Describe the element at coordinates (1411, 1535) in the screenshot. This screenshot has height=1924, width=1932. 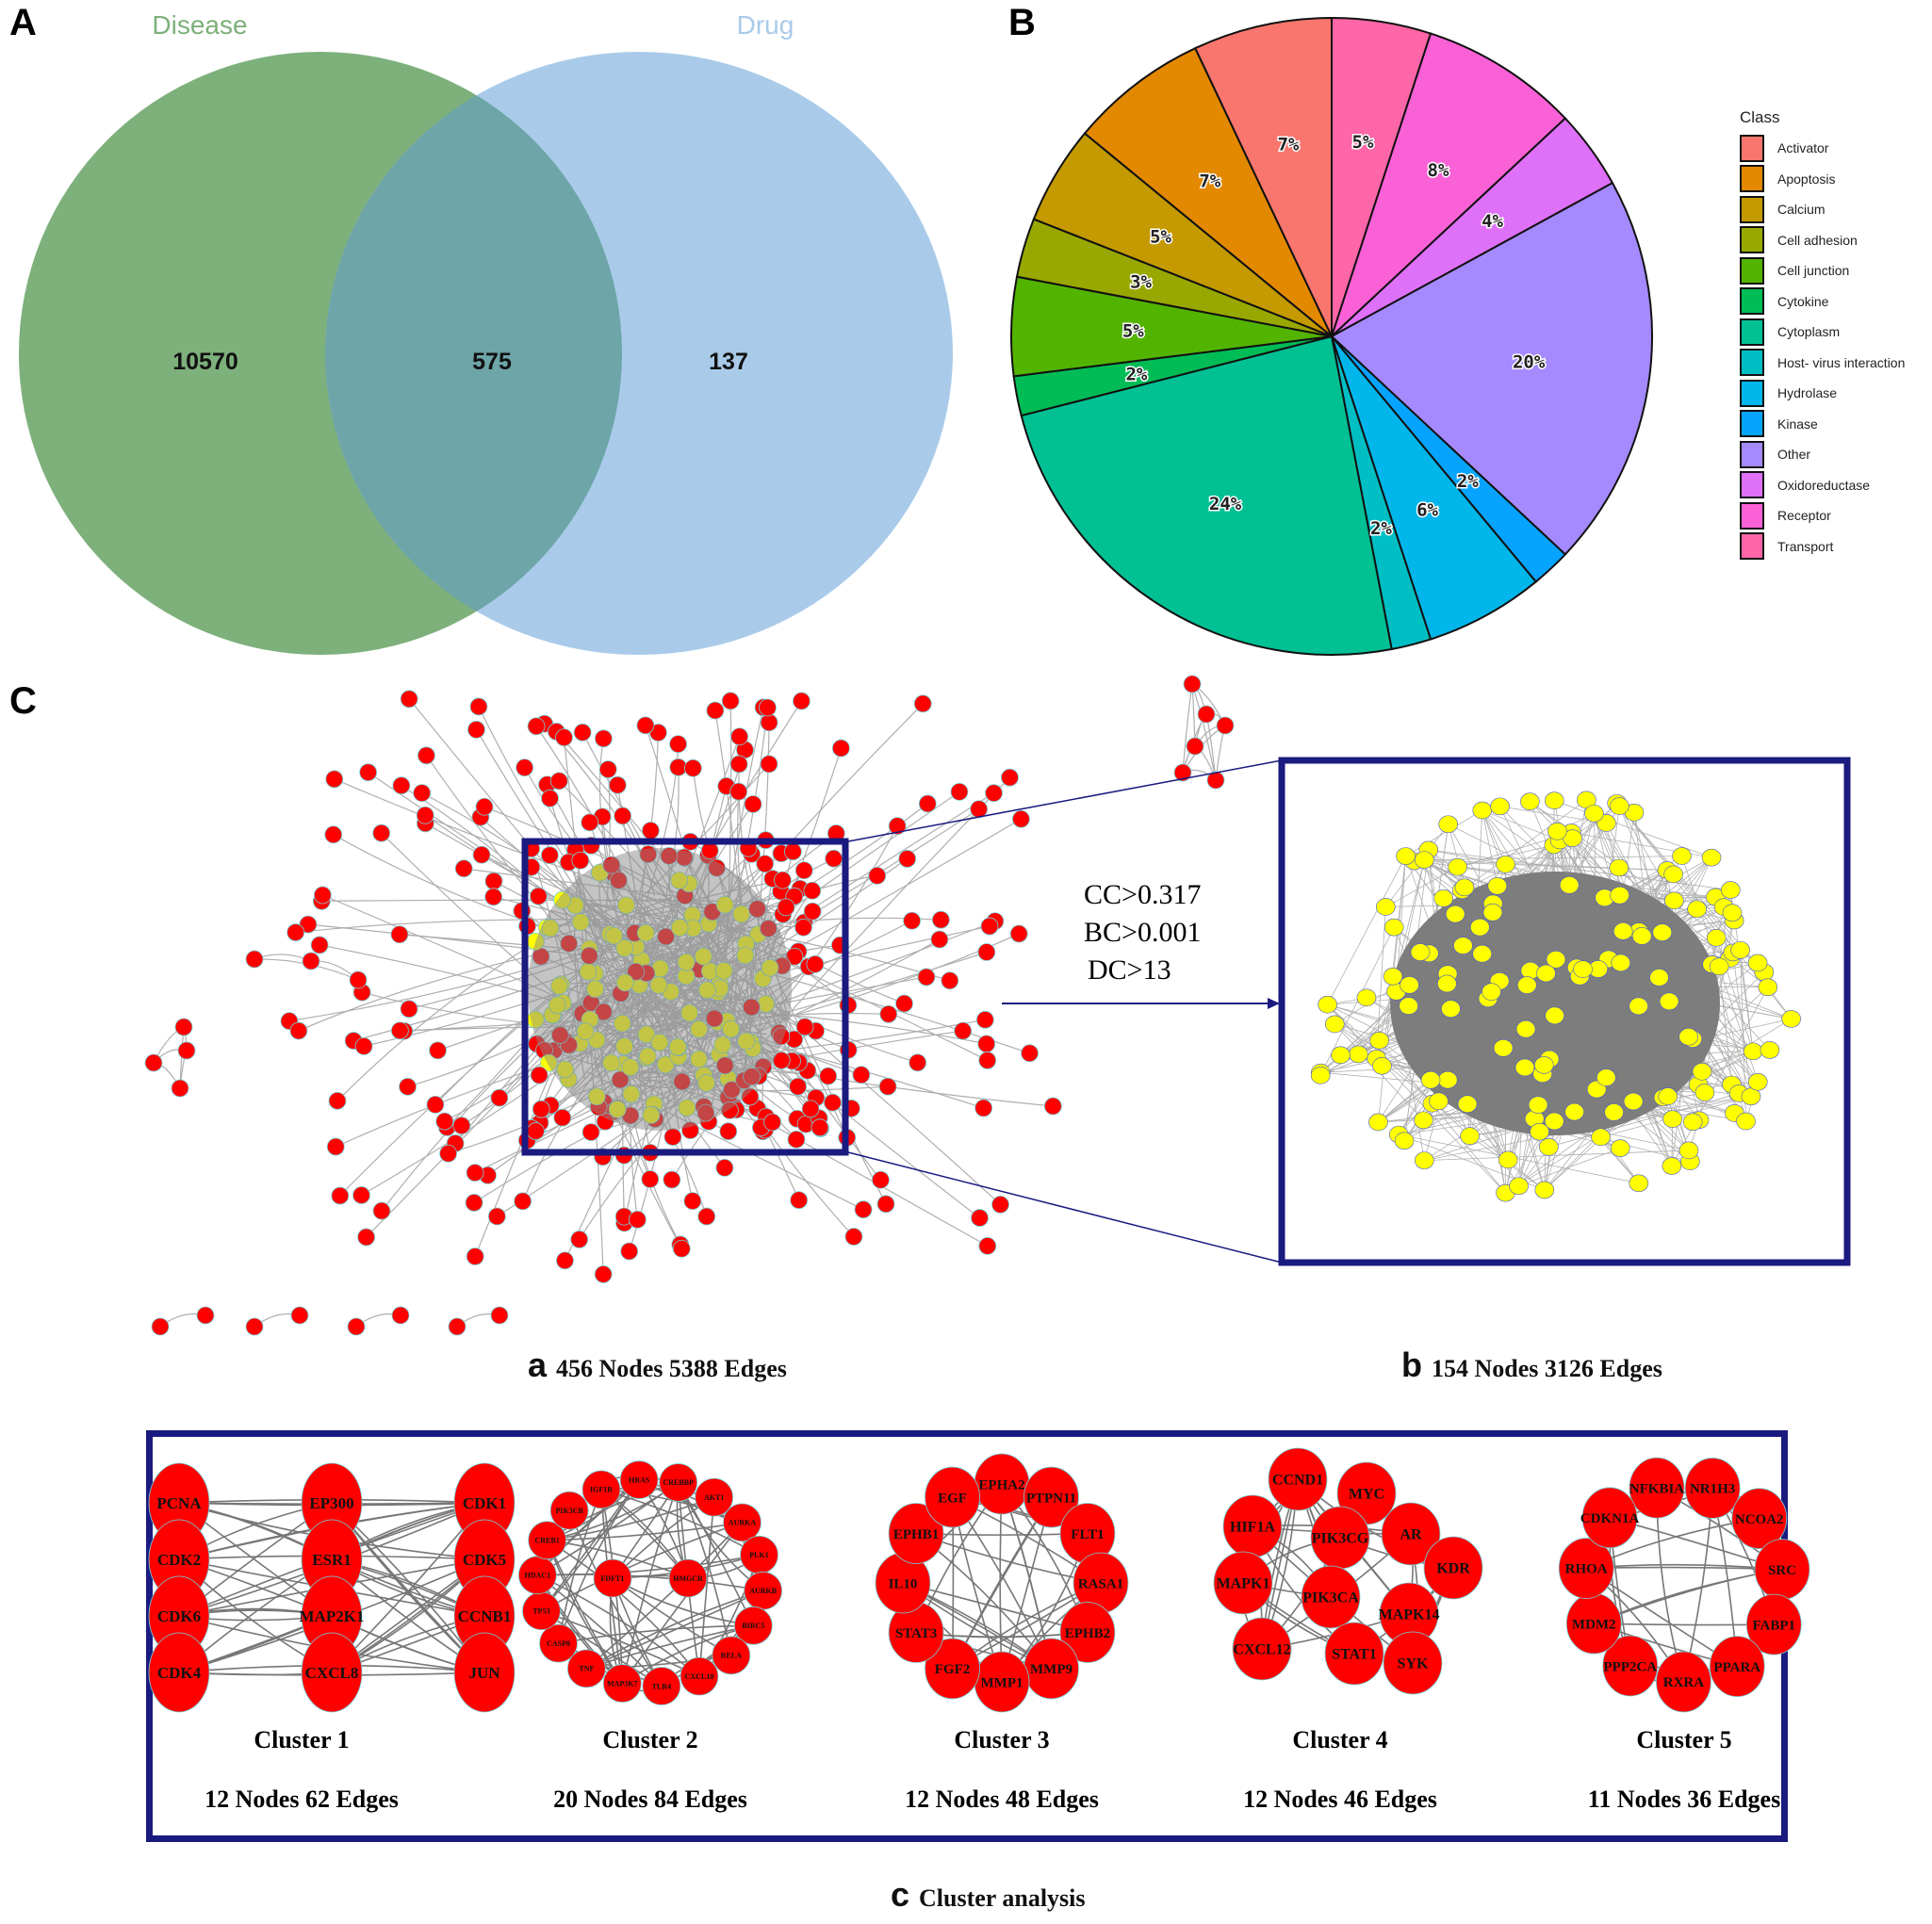
I see `cluster-node-label: AR` at that location.